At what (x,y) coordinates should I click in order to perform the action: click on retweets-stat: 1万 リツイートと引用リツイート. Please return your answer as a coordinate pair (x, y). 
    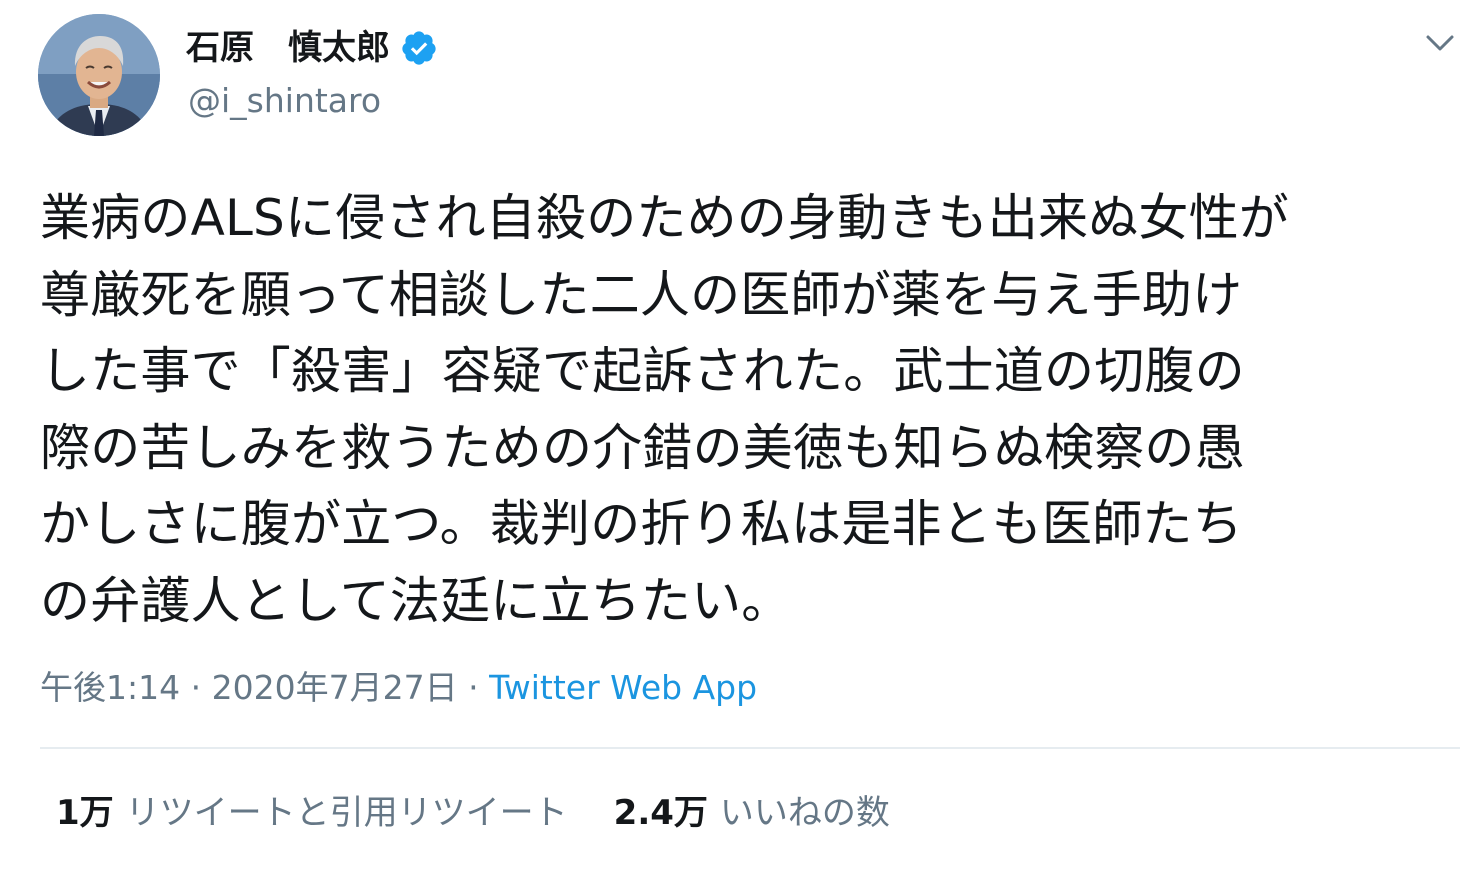
    Looking at the image, I should click on (312, 813).